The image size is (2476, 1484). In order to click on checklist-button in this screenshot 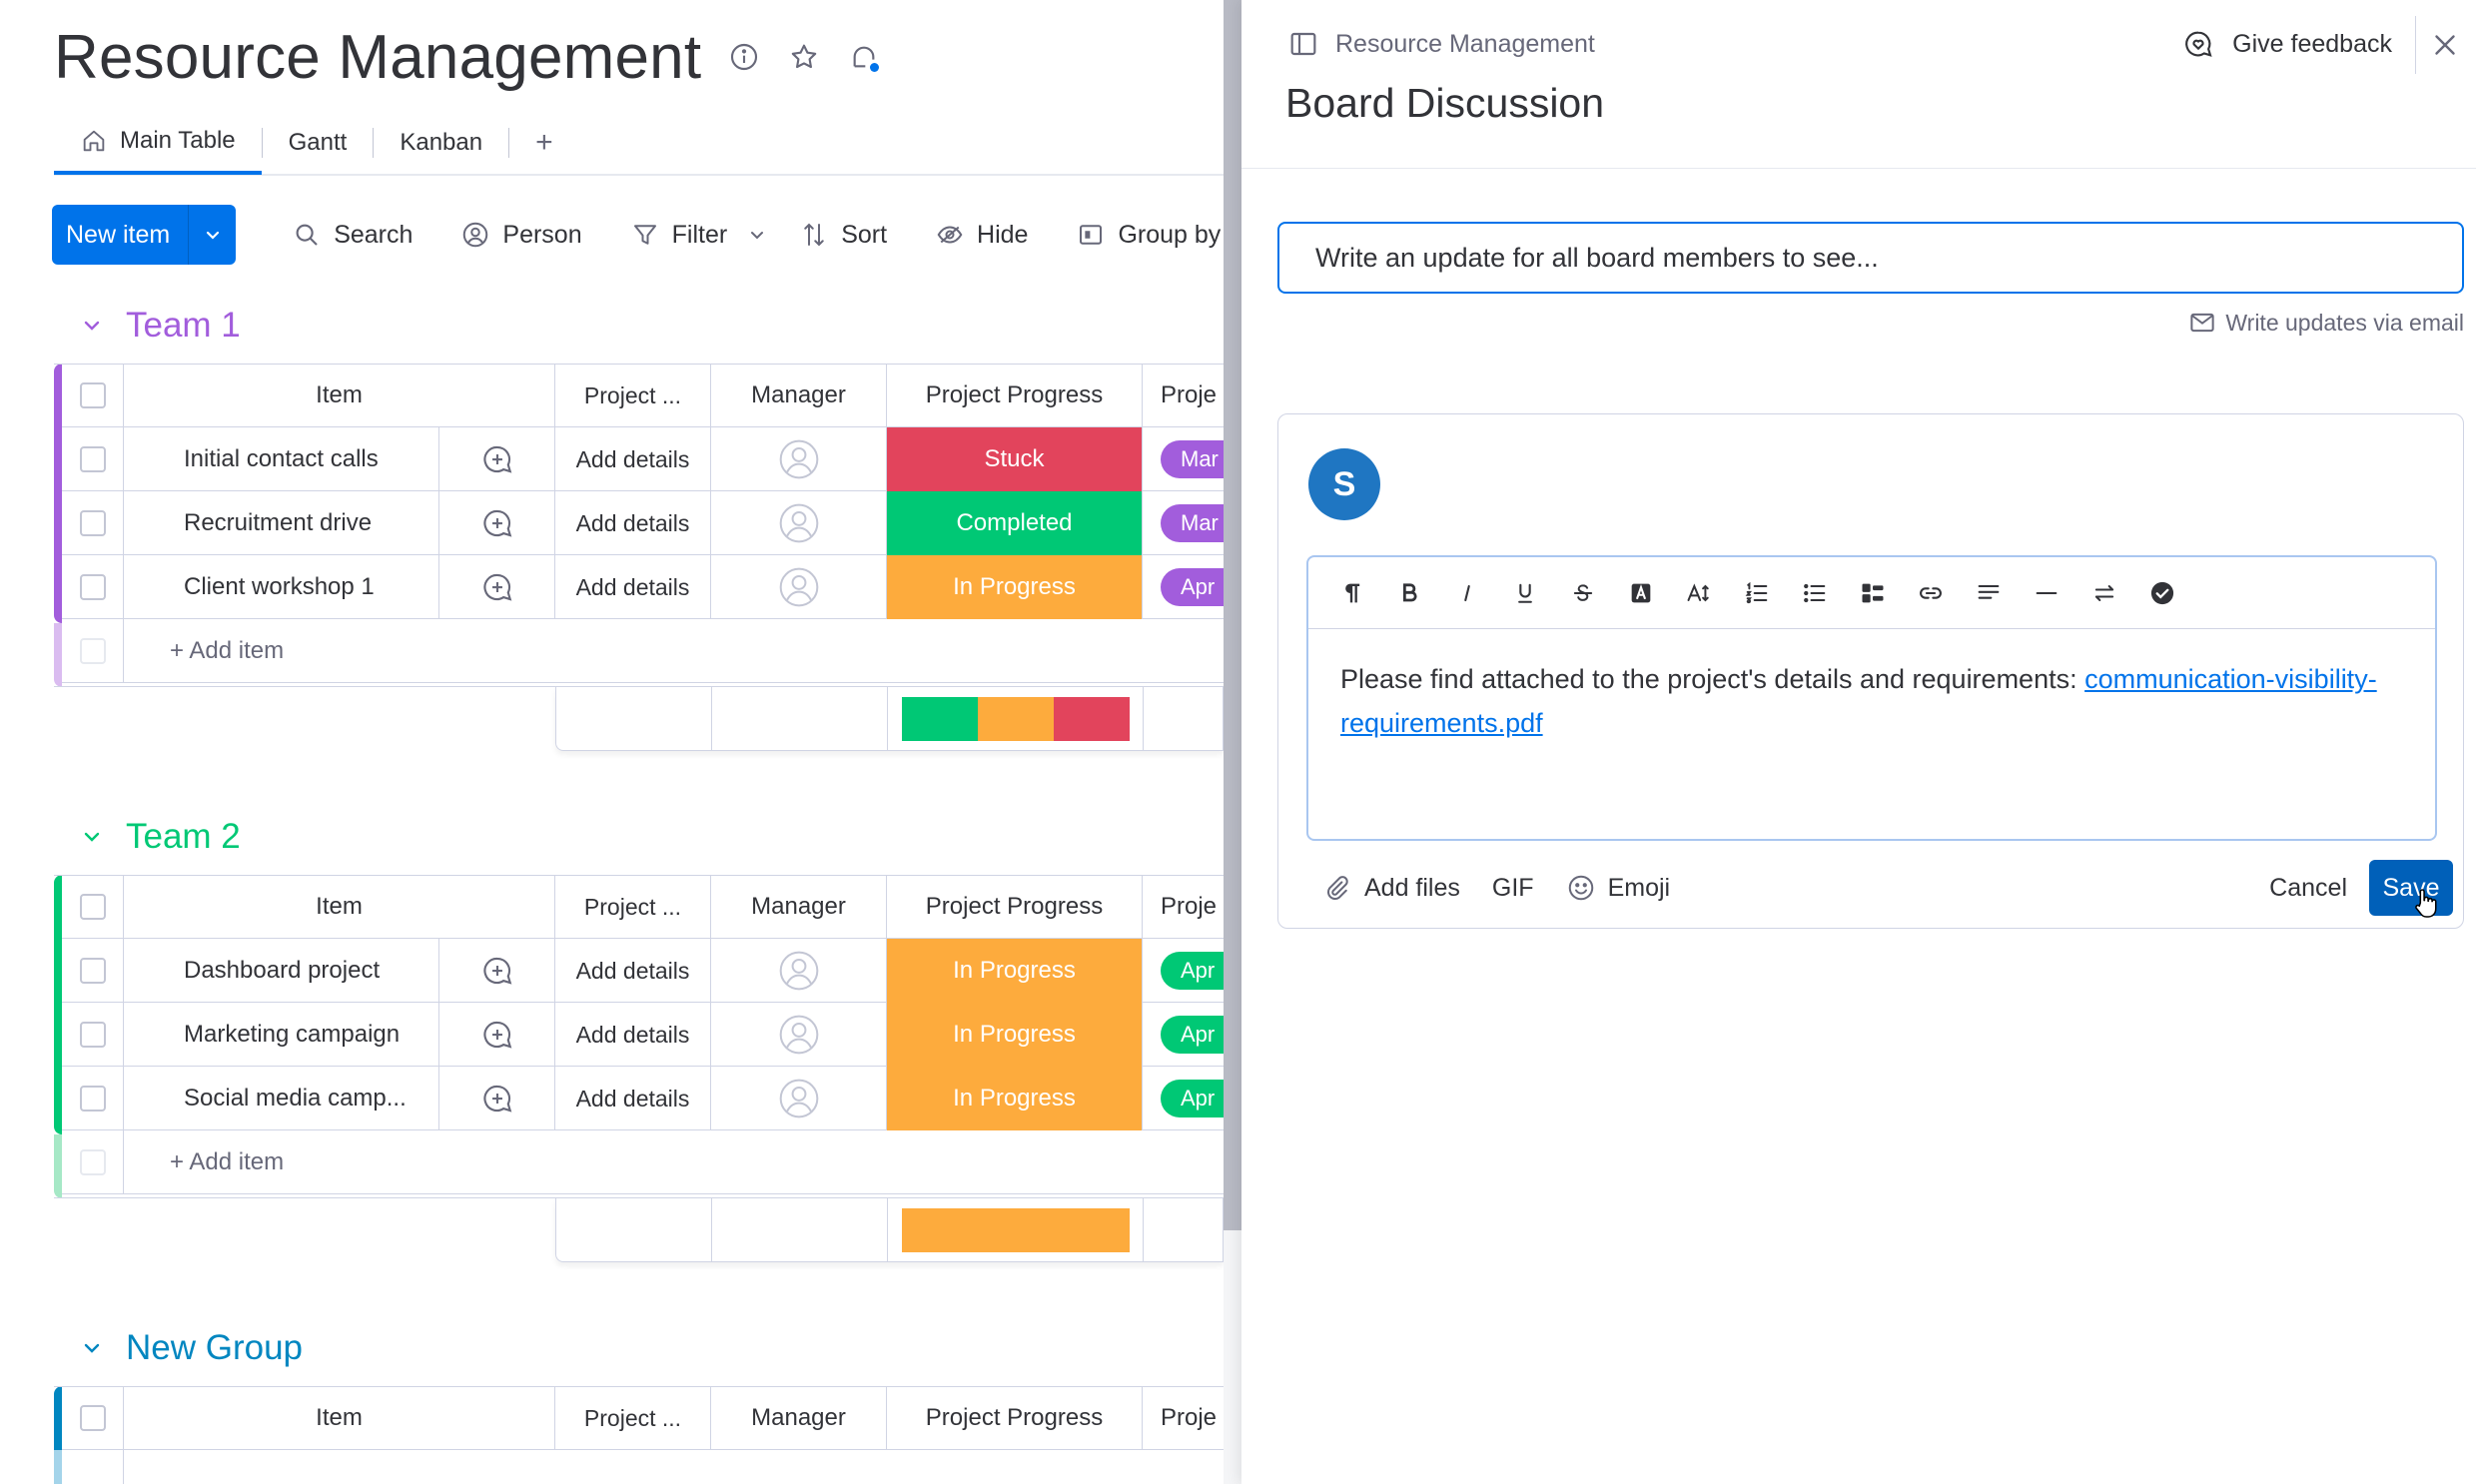, I will do `click(1873, 593)`.